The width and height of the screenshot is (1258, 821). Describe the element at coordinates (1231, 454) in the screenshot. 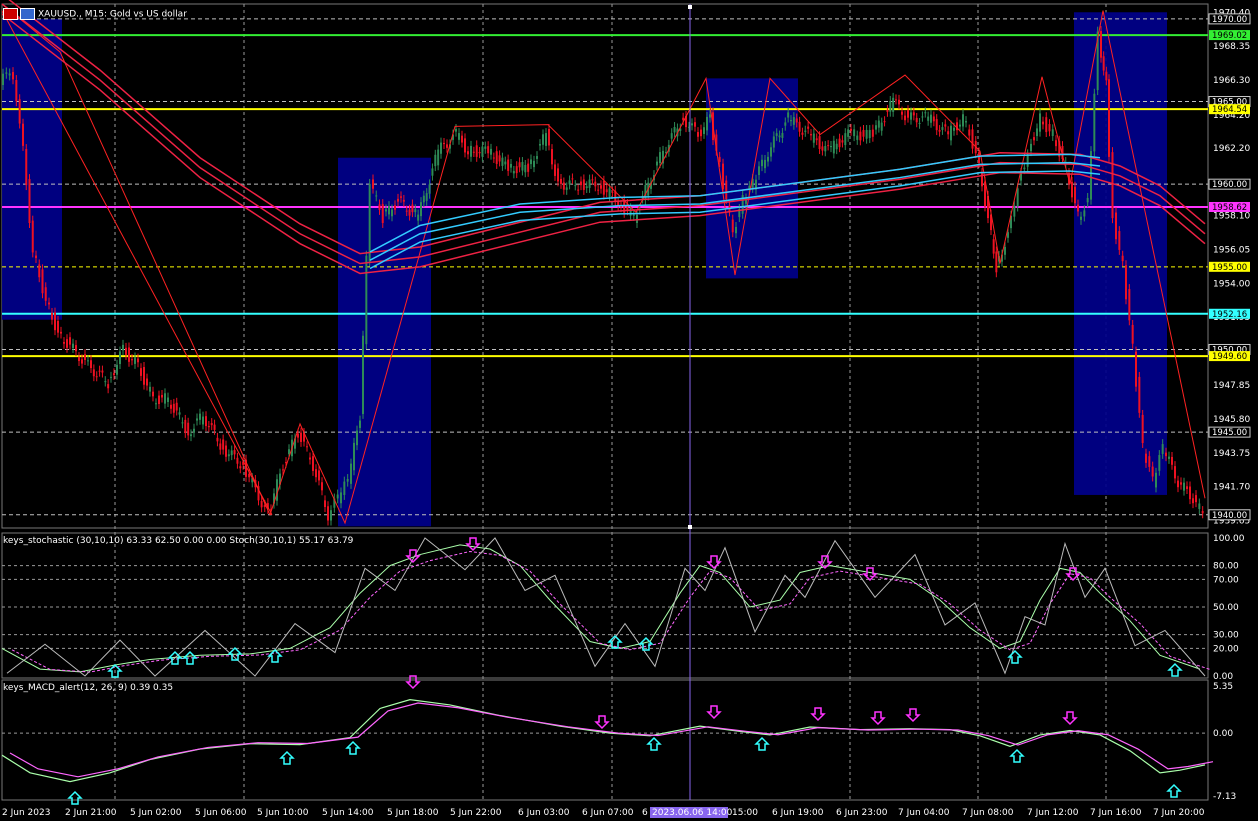

I see `price-axis-label: 1943.75` at that location.